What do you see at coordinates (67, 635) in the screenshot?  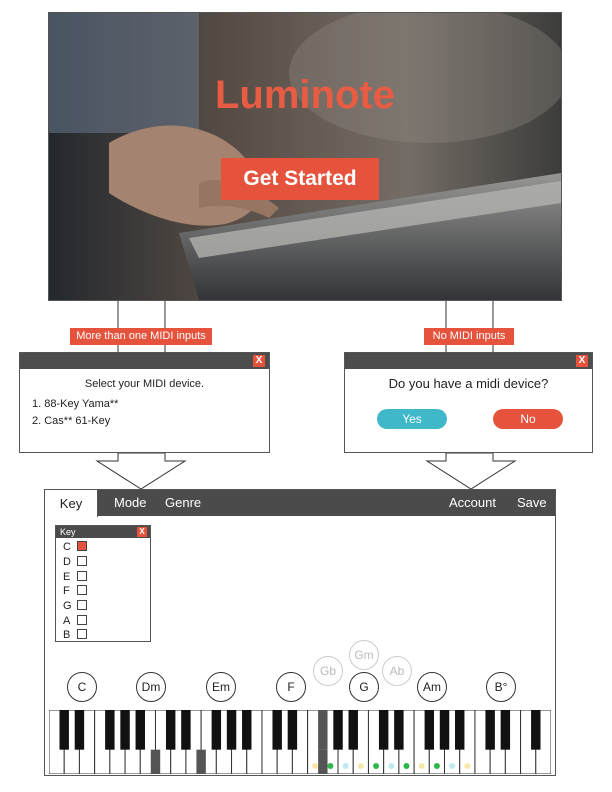 I see `key-option-label: B` at bounding box center [67, 635].